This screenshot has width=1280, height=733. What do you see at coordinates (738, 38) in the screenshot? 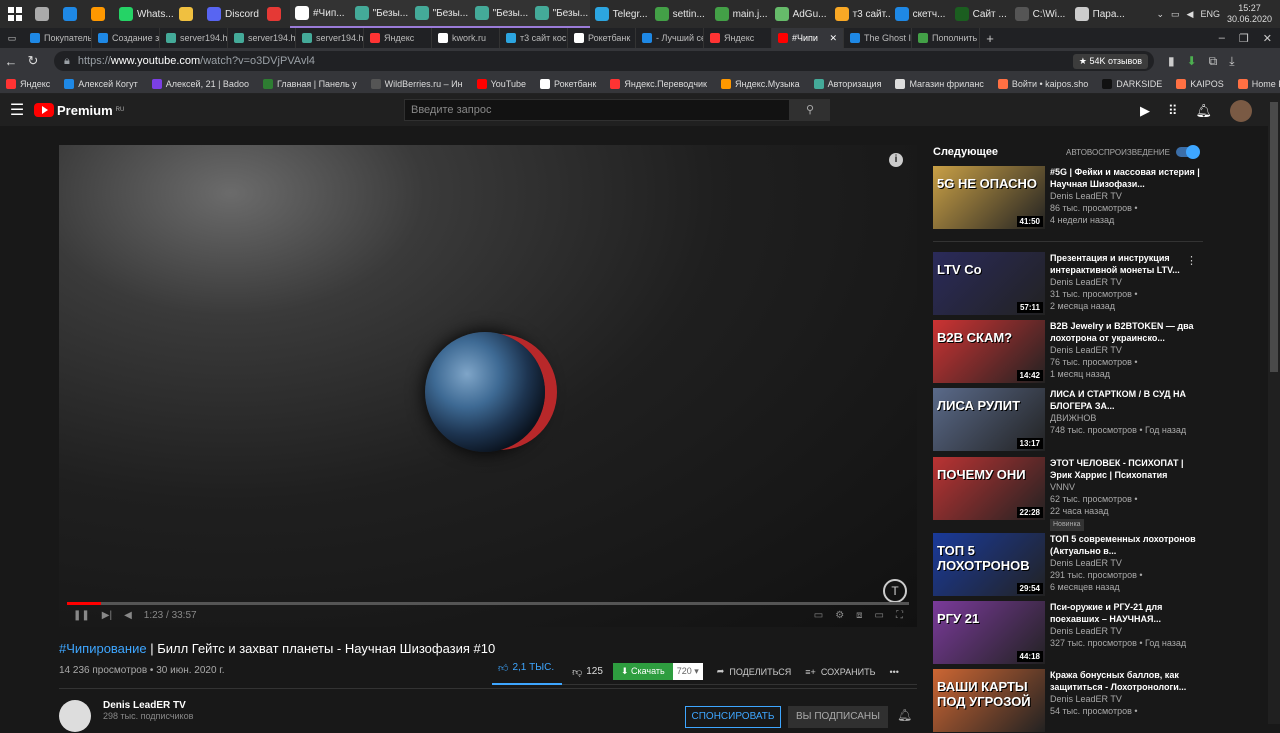
I see `browser-tab: Яндекс` at bounding box center [738, 38].